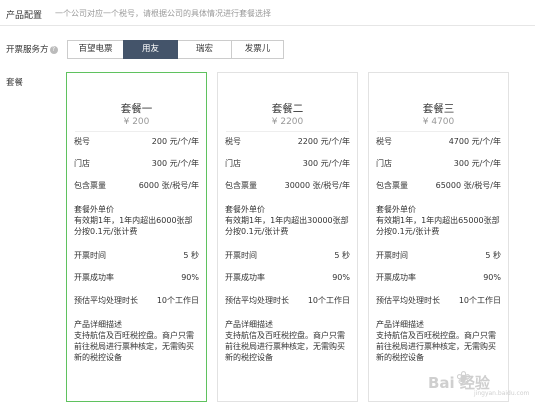  Describe the element at coordinates (287, 226) in the screenshot. I see `extra-price-desc: 有效期1年，1年内超出30000张部分按0.1元/张计费` at that location.